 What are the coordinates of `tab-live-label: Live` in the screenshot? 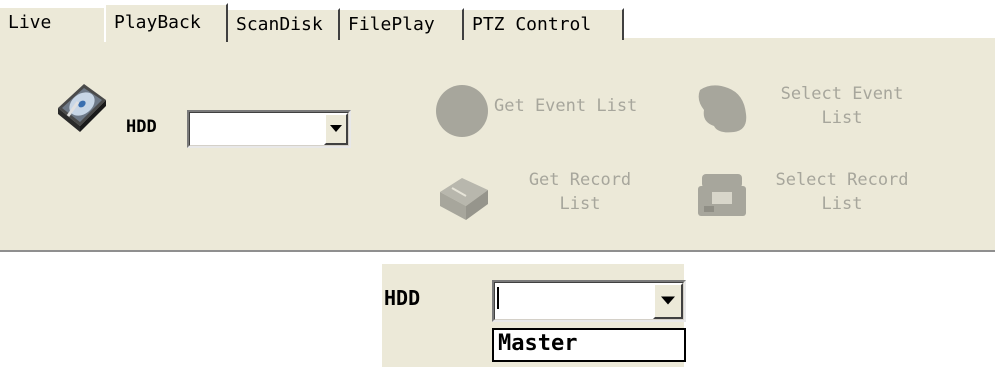 It's located at (30, 22).